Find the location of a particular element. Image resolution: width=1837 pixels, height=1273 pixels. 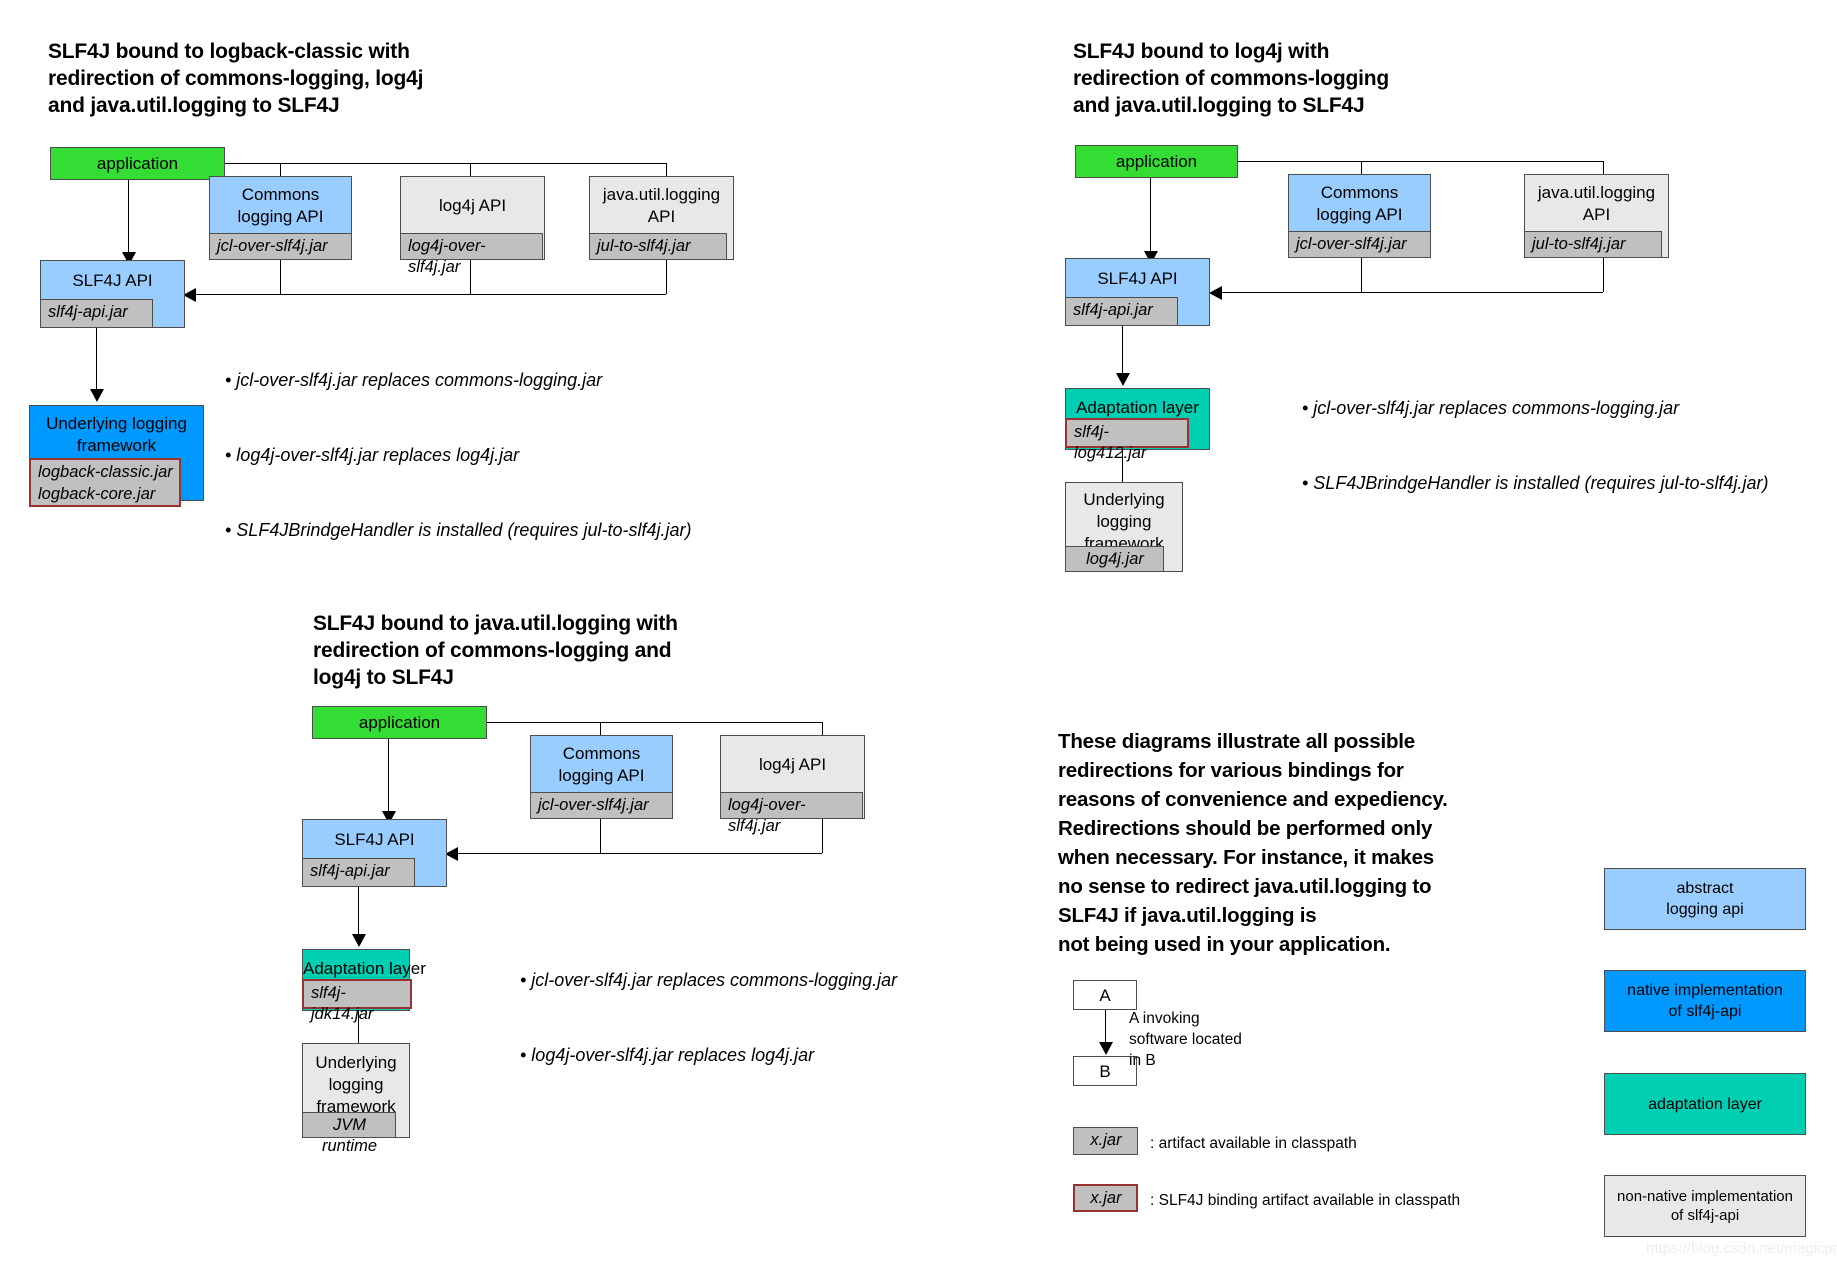

legend-jar-binding: x.jar is located at coordinates (1105, 1198).